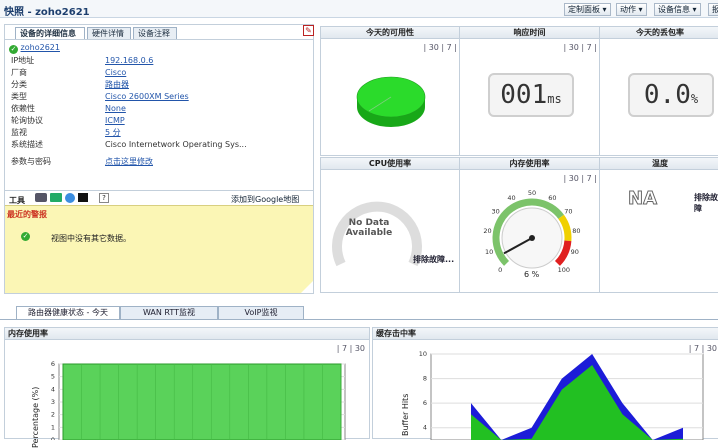 This screenshot has width=718, height=448. What do you see at coordinates (23, 108) in the screenshot?
I see `field-label: 依赖性` at bounding box center [23, 108].